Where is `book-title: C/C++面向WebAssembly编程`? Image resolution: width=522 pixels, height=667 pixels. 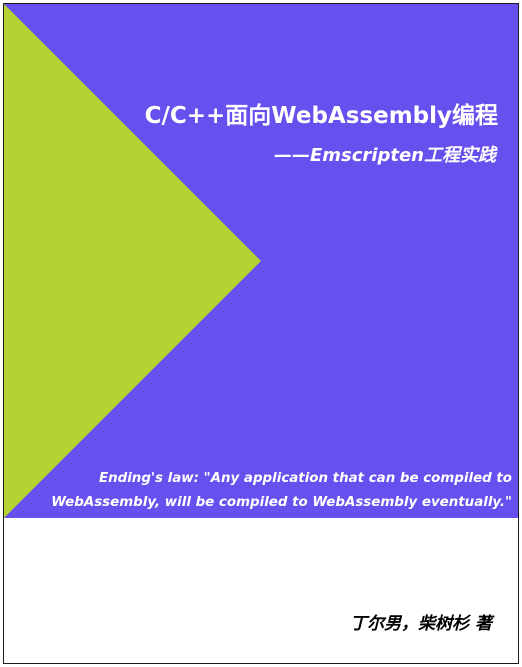 book-title: C/C++面向WebAssembly编程 is located at coordinates (321, 116).